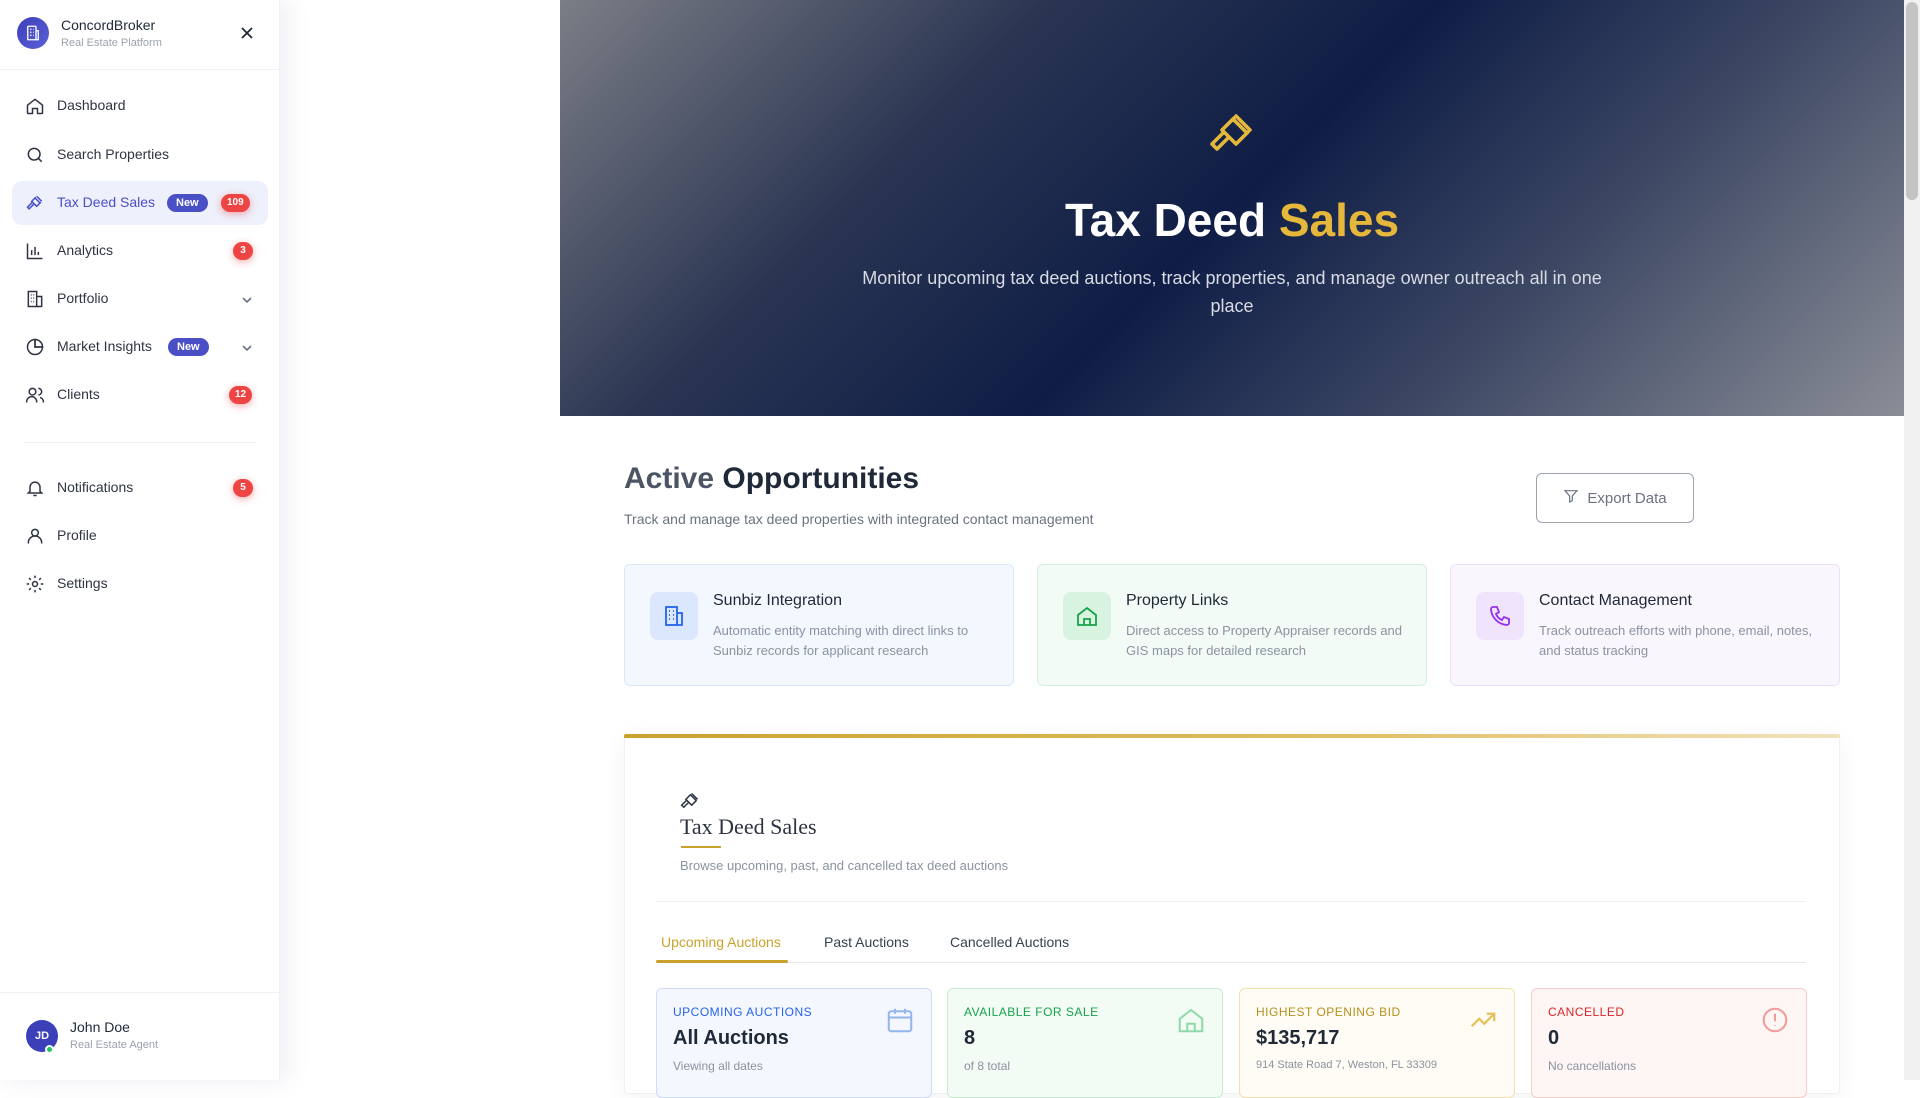  I want to click on hero-title: Tax Deed Sales, so click(1232, 220).